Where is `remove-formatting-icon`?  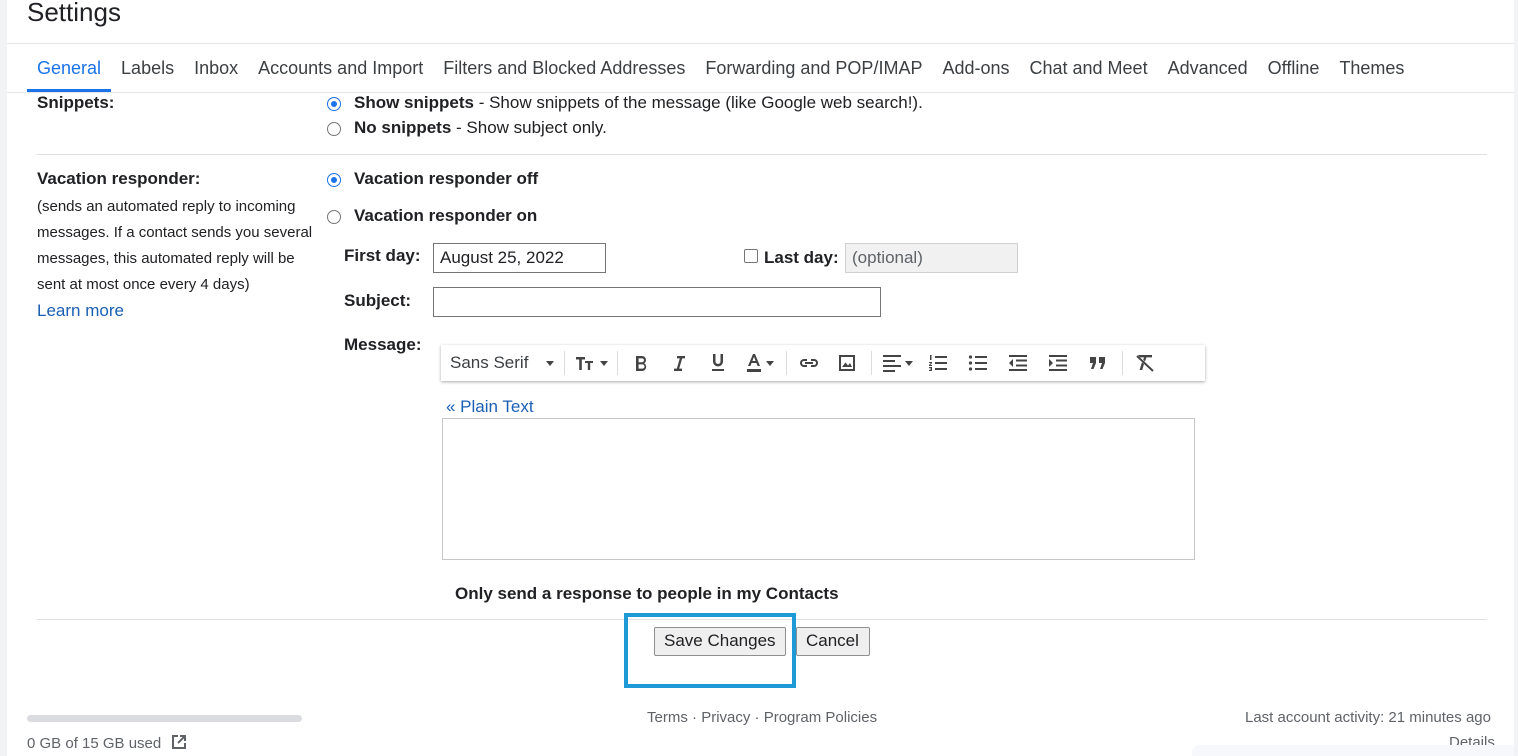 remove-formatting-icon is located at coordinates (1145, 363).